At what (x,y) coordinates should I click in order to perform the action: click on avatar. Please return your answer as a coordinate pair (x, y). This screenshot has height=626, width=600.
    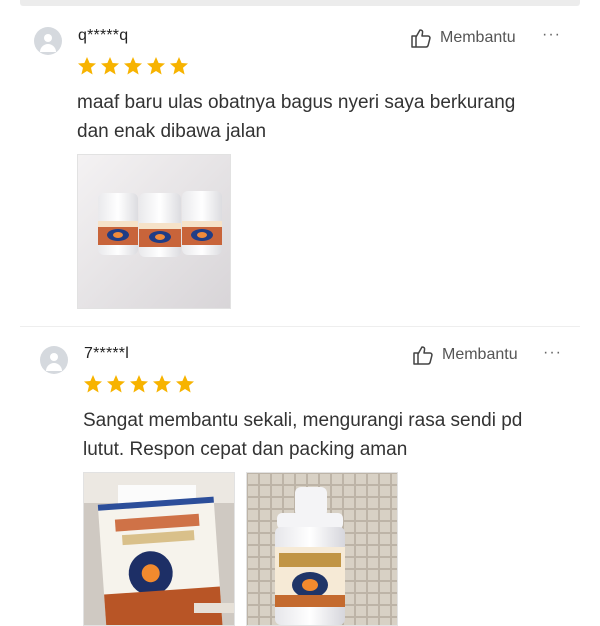
    Looking at the image, I should click on (54, 360).